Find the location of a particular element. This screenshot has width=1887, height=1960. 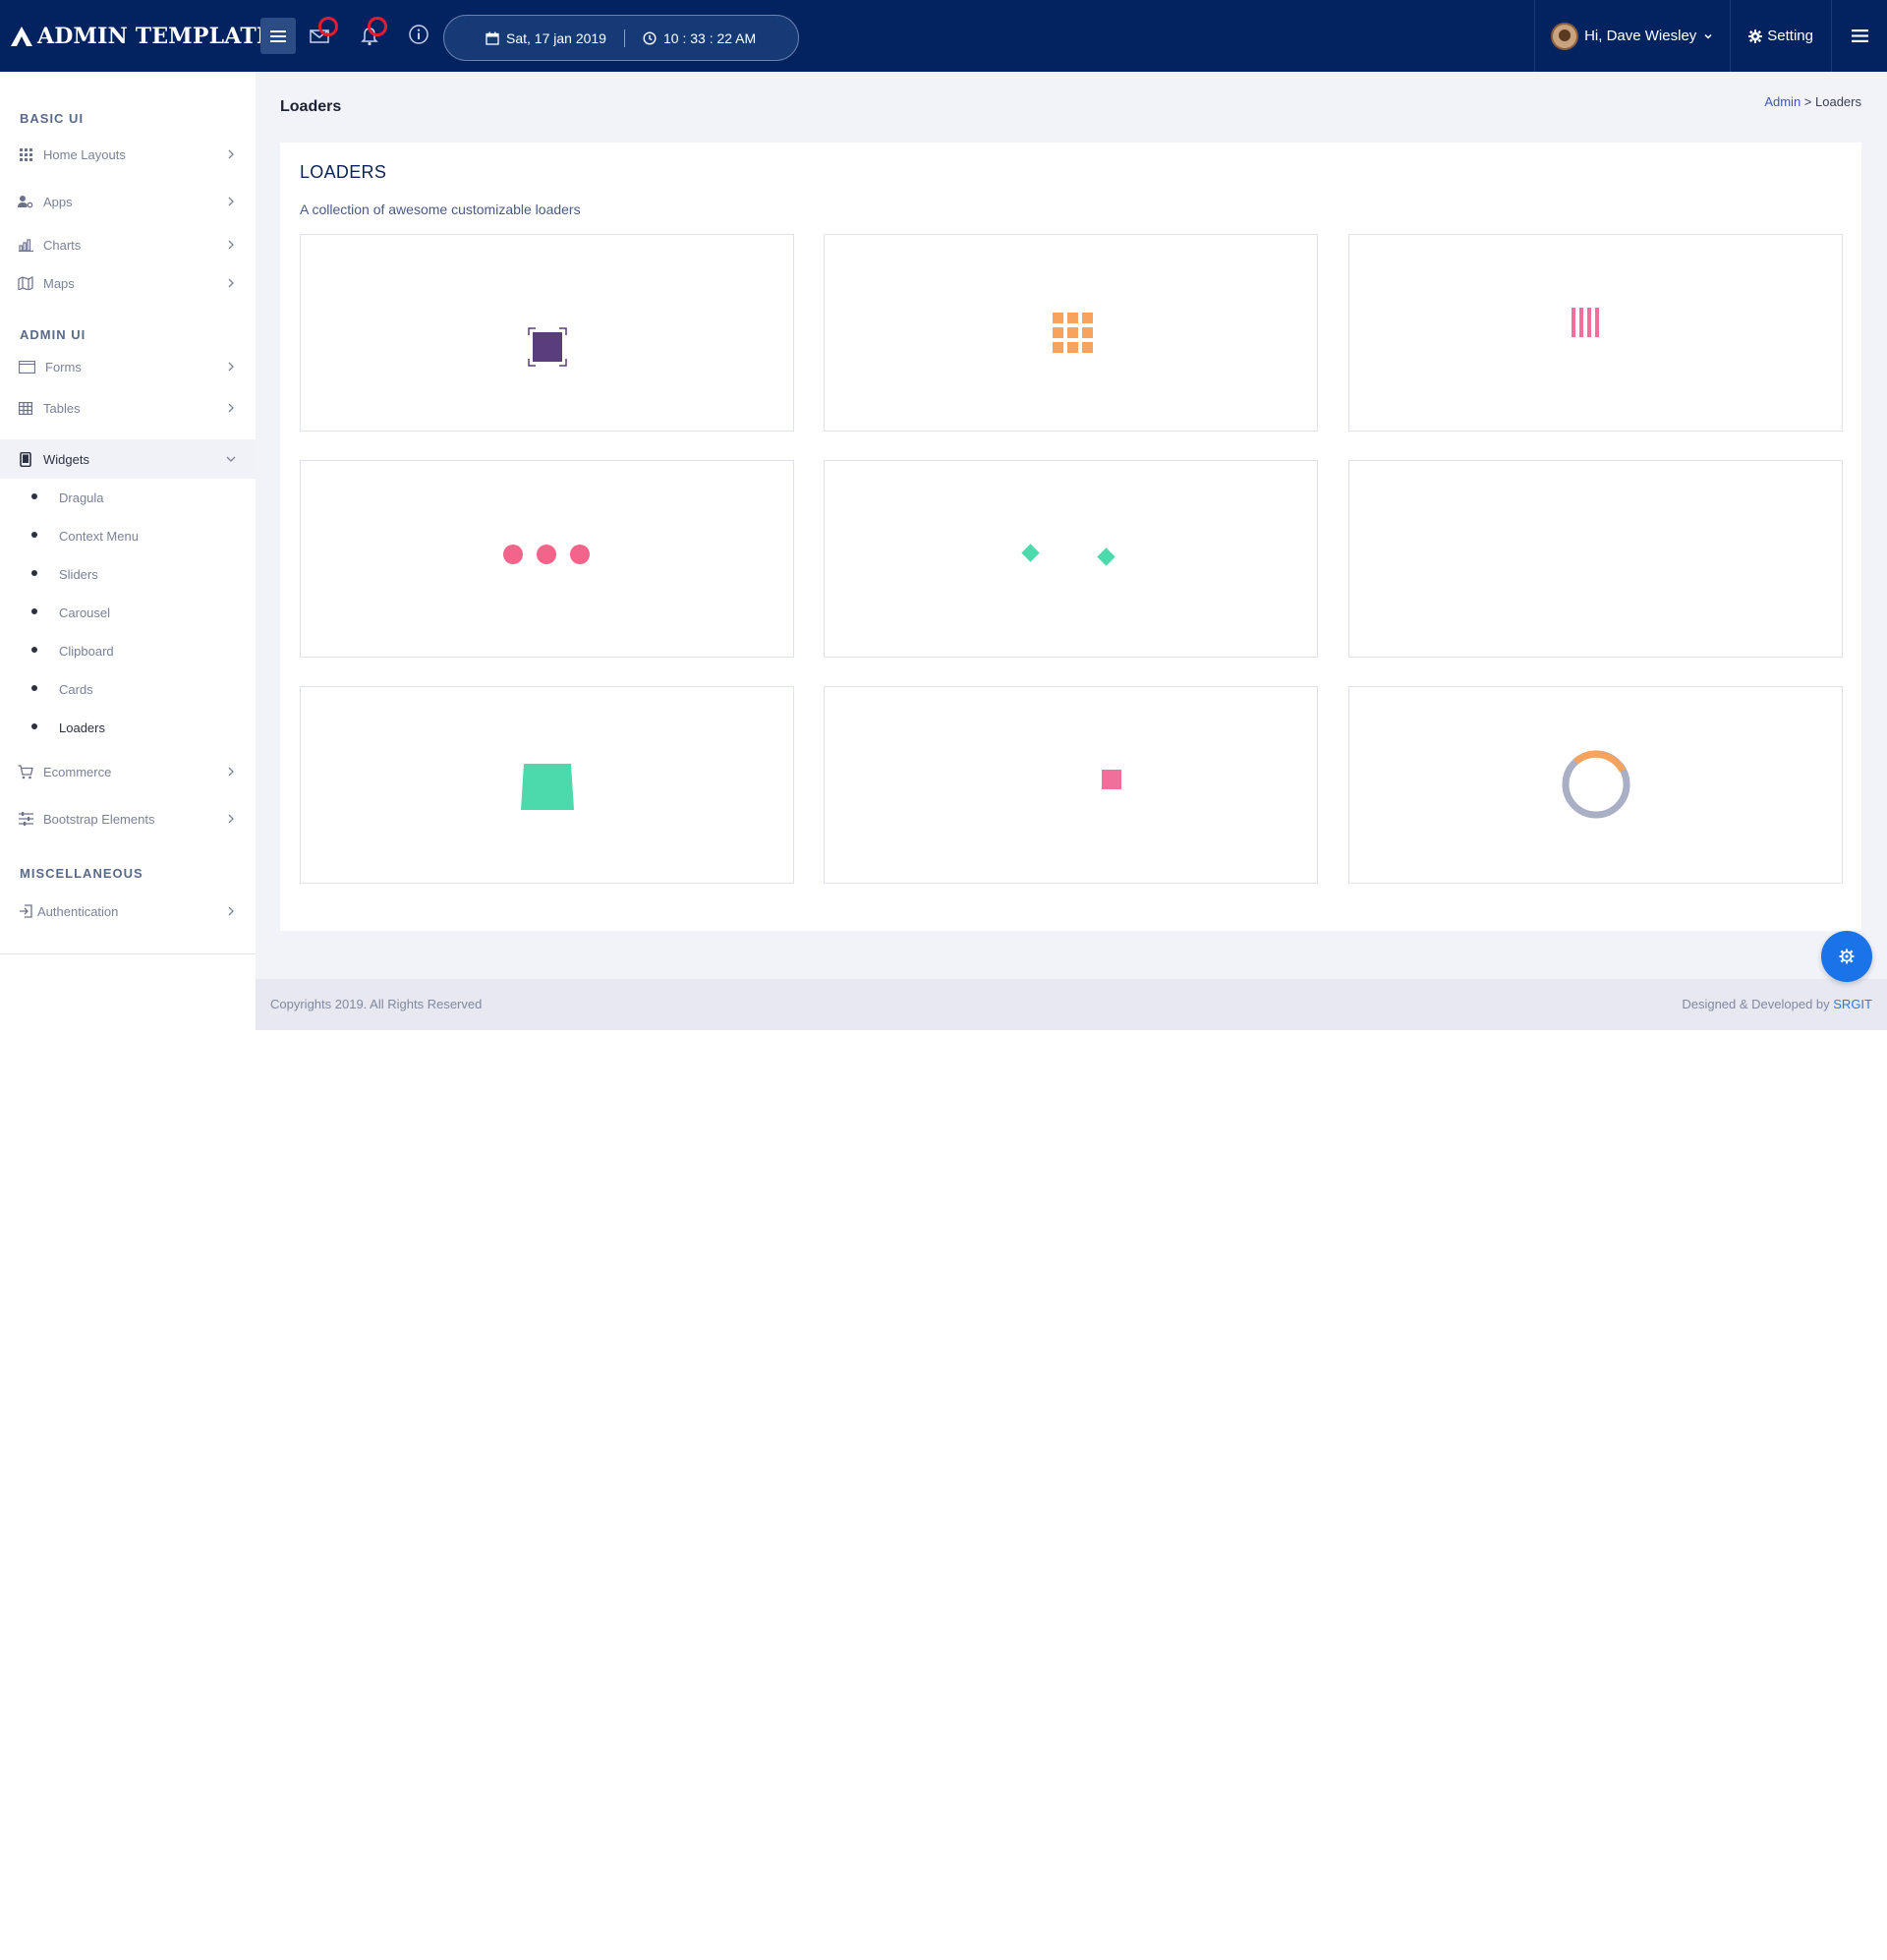

sidebar-item-ecommerce: Ecommerce is located at coordinates (128, 772).